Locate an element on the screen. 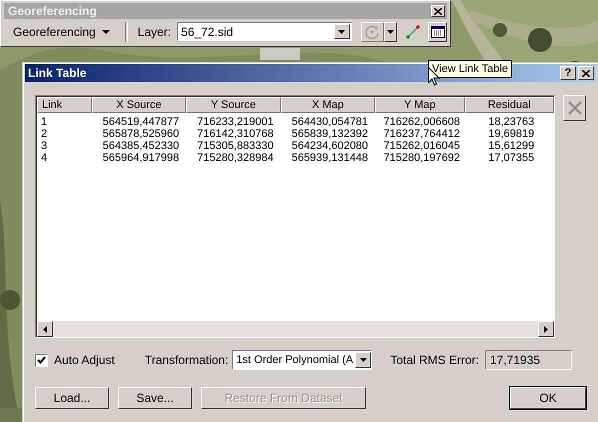 This screenshot has width=598, height=422. dropdown-arrow-button is located at coordinates (390, 32).